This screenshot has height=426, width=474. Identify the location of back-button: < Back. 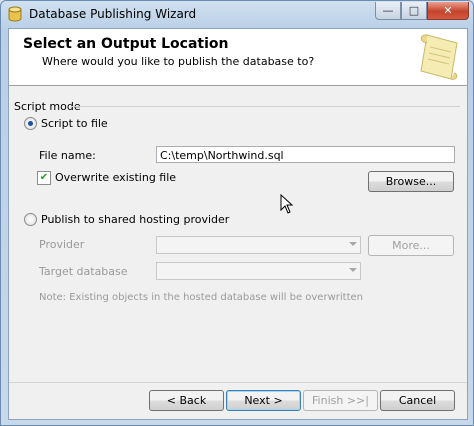
(186, 400).